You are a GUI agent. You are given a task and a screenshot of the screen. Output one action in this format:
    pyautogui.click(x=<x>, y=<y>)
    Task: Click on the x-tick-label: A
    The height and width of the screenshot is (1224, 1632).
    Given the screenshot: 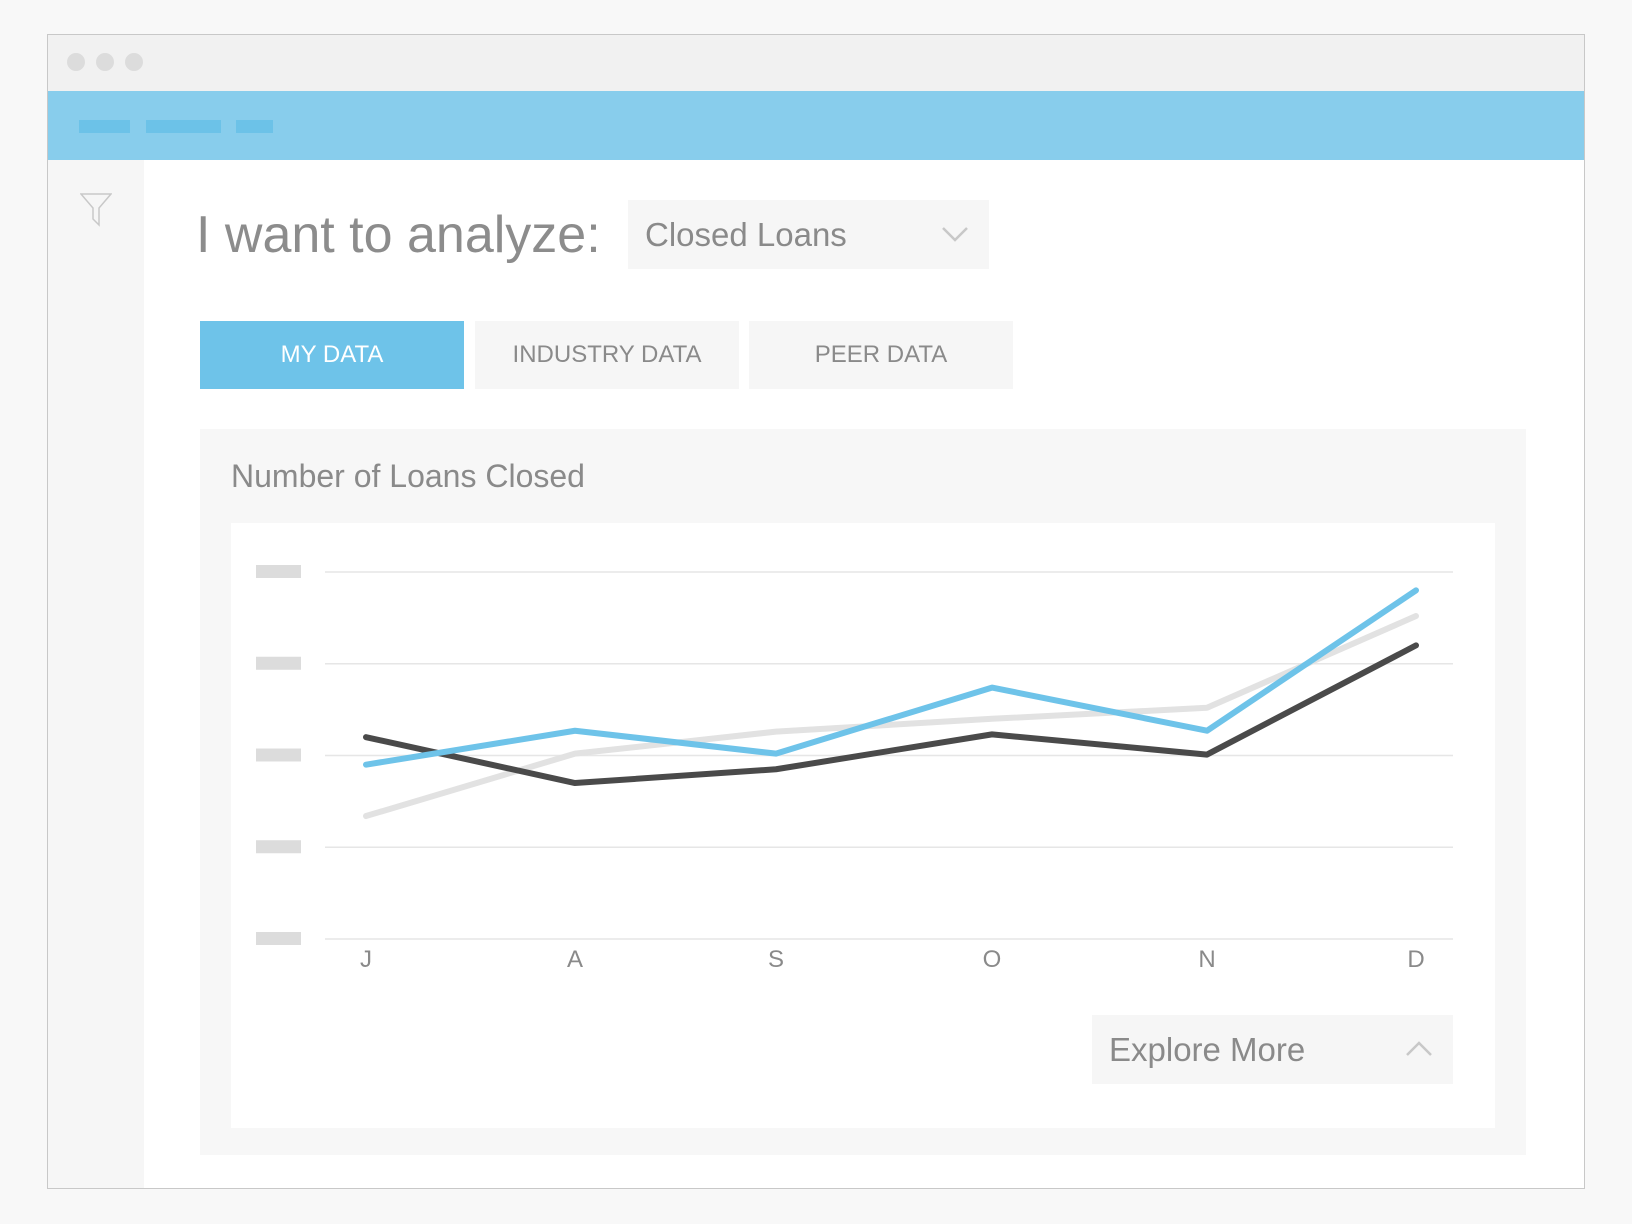 What is the action you would take?
    pyautogui.click(x=574, y=959)
    